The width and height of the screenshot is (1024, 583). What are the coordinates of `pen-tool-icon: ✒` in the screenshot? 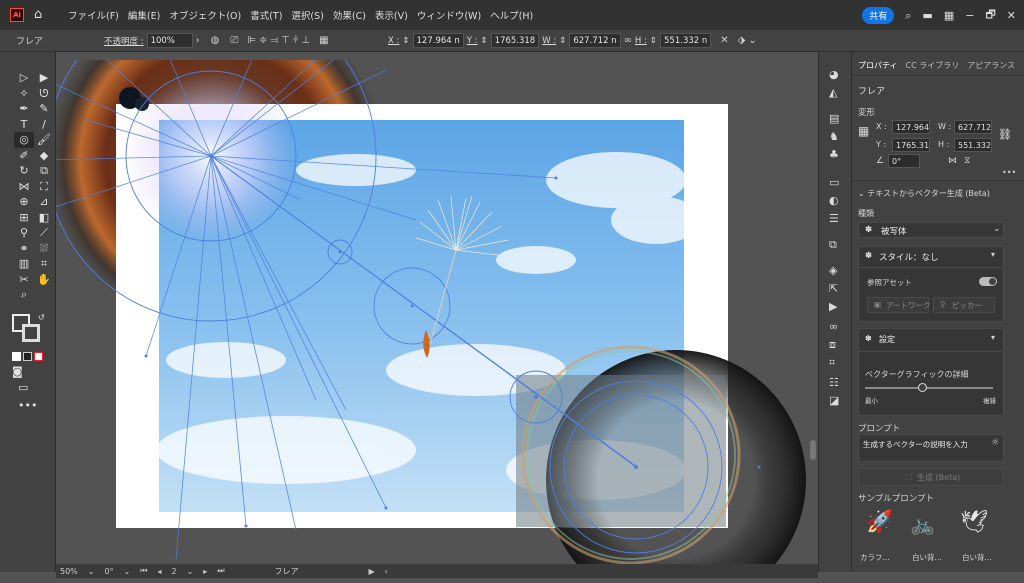 It's located at (24, 109).